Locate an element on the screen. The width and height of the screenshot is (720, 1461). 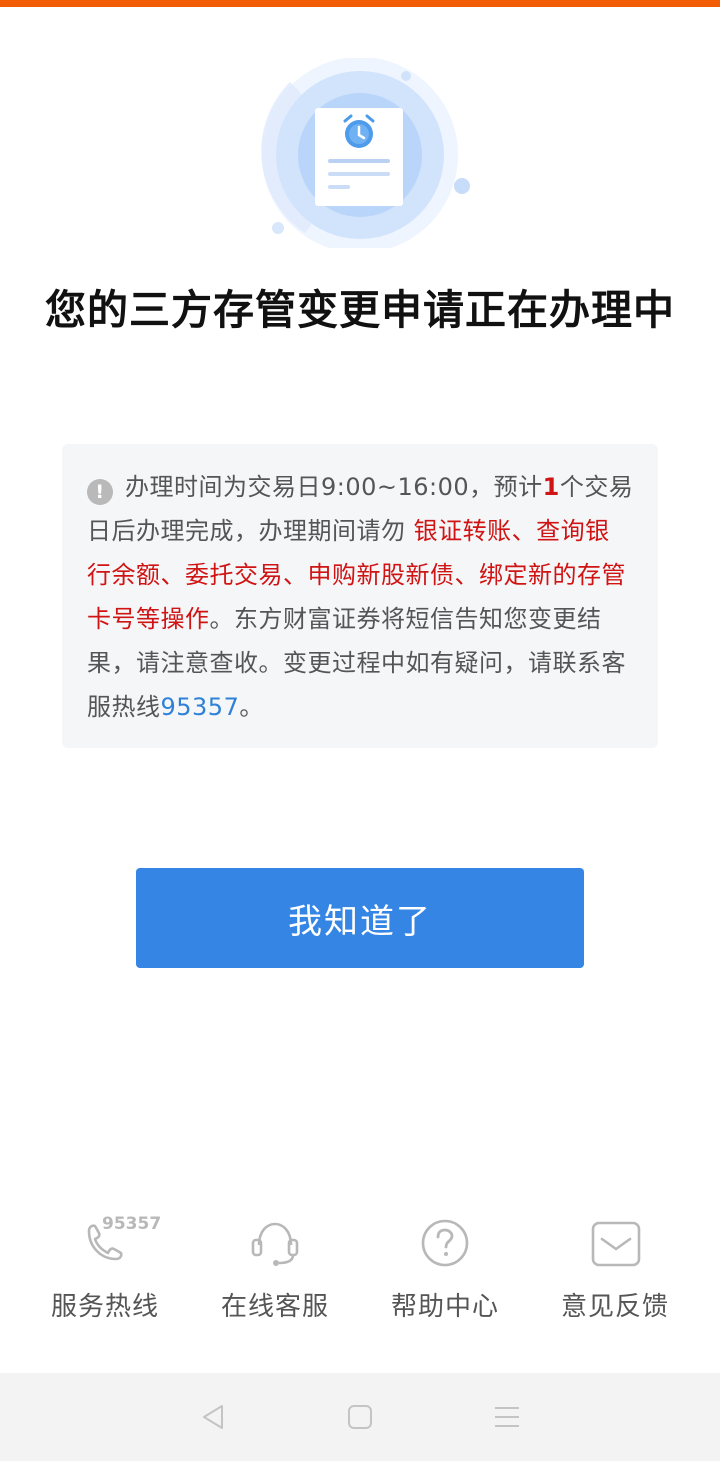
menu-lines-icon is located at coordinates (506, 1417).